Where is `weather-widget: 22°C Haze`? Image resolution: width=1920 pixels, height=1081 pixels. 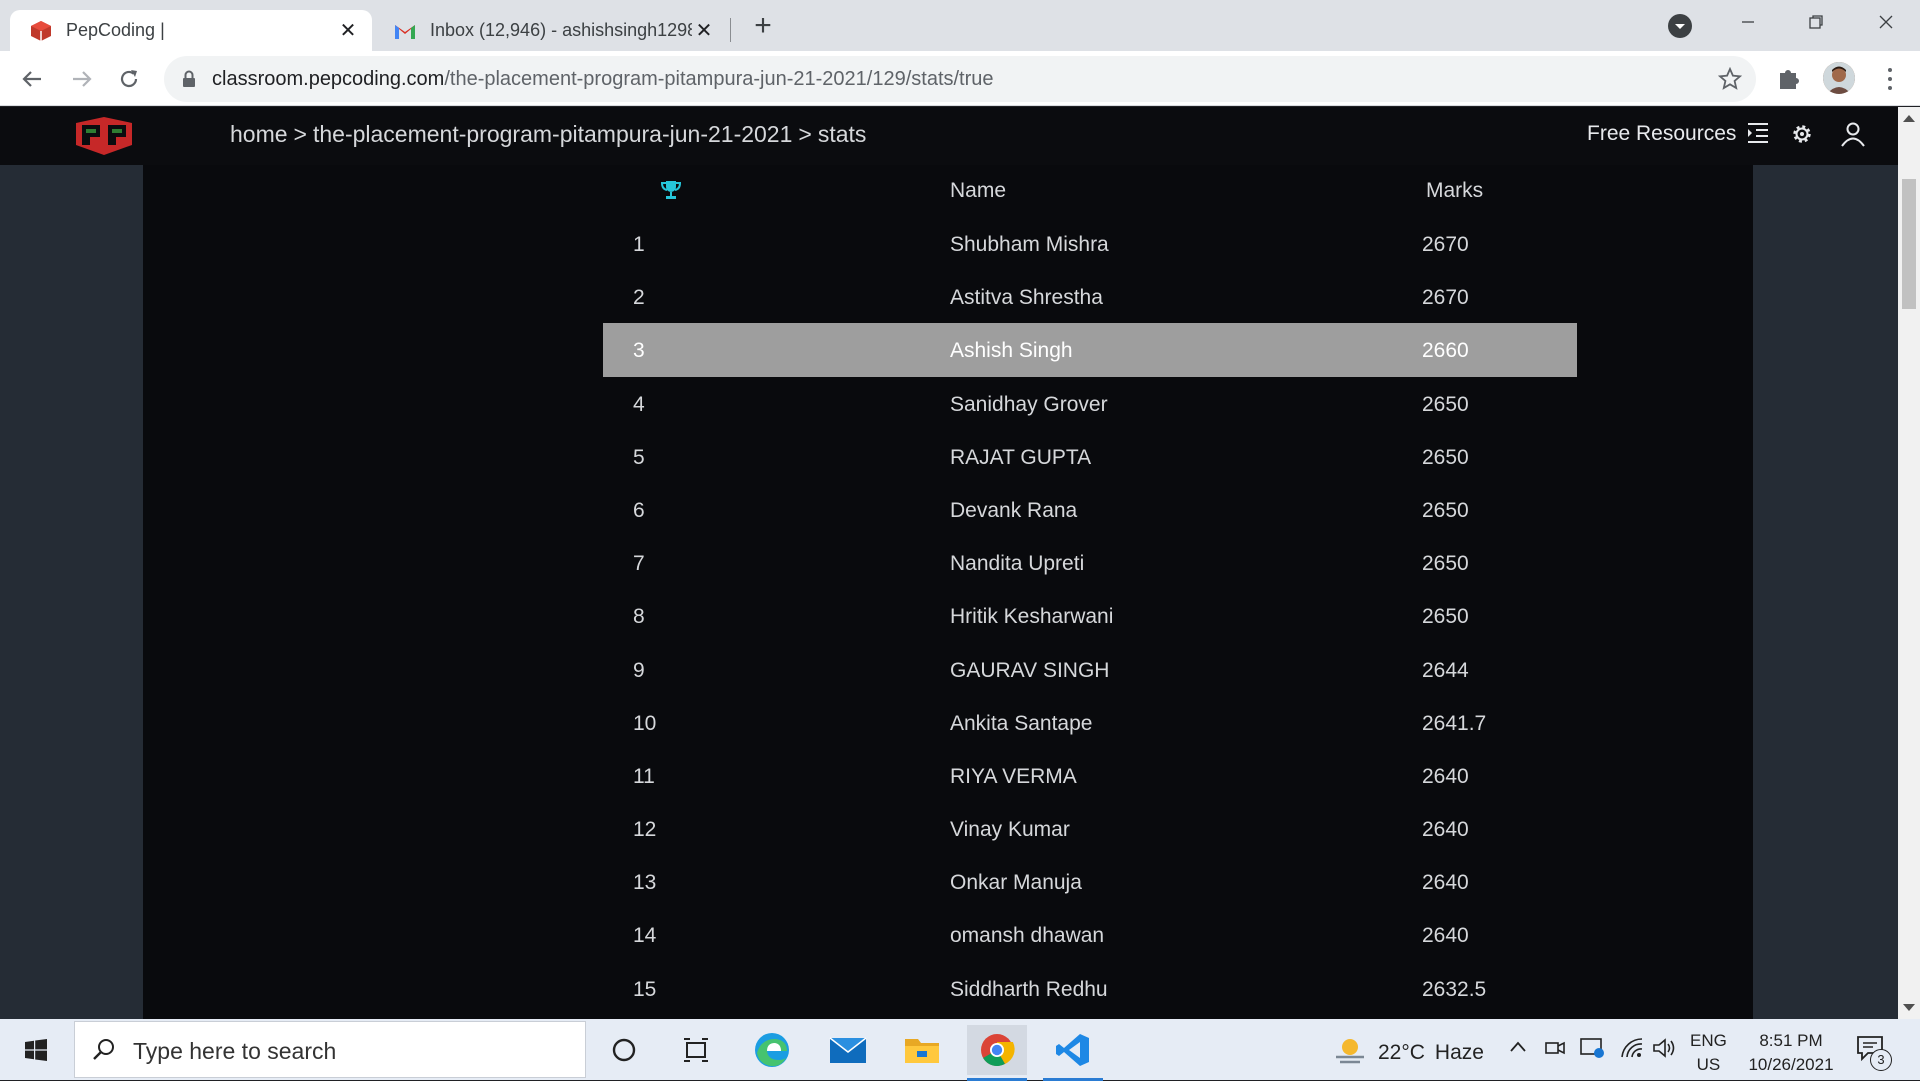
weather-widget: 22°C Haze is located at coordinates (1409, 1053).